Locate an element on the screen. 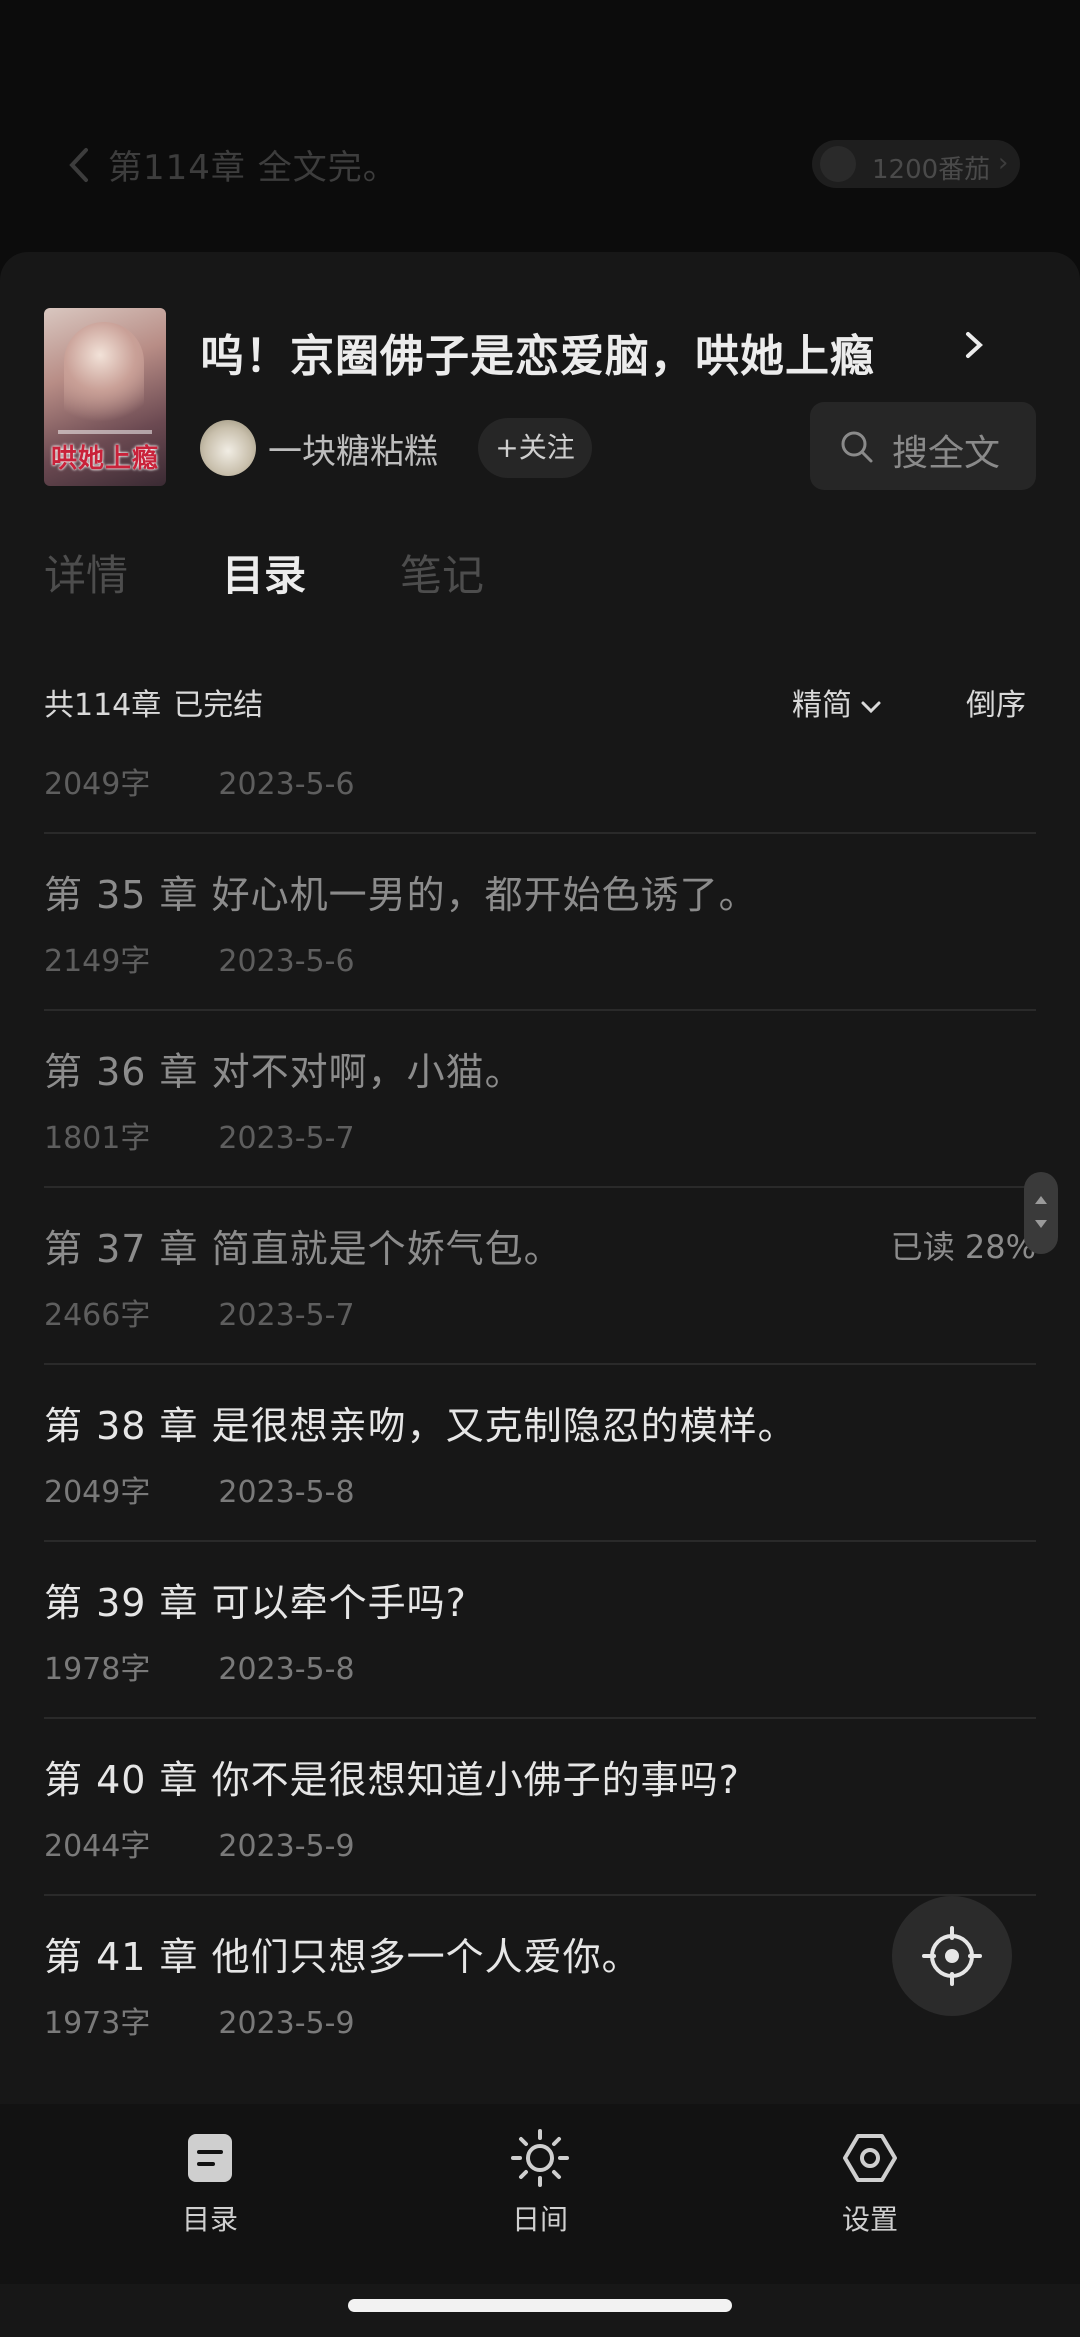 Image resolution: width=1080 pixels, height=2337 pixels. chapter-row: 第 38 章 是很想亲吻，又克制隐忍的模样。 2049字 2023-5-8 is located at coordinates (540, 1452).